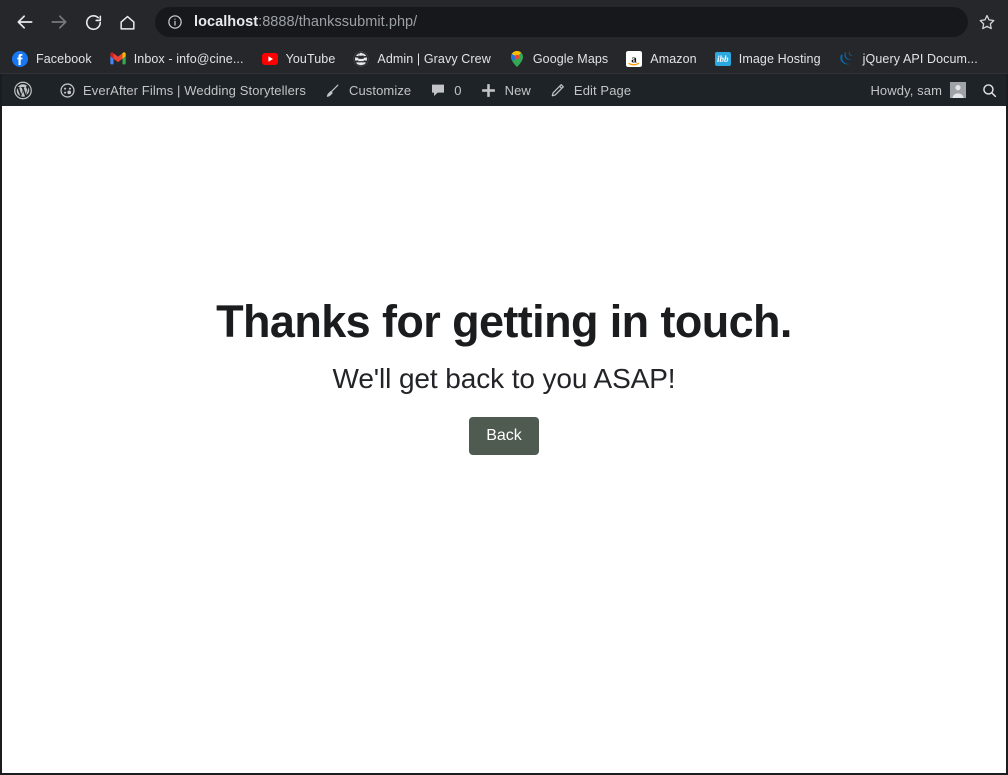 The height and width of the screenshot is (775, 1008). Describe the element at coordinates (504, 321) in the screenshot. I see `page-title: Thanks for getting in touch.` at that location.